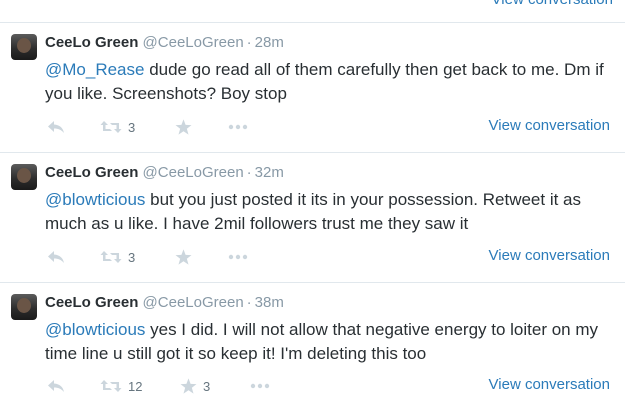 The image size is (625, 404). I want to click on timestamp: 32m, so click(269, 172).